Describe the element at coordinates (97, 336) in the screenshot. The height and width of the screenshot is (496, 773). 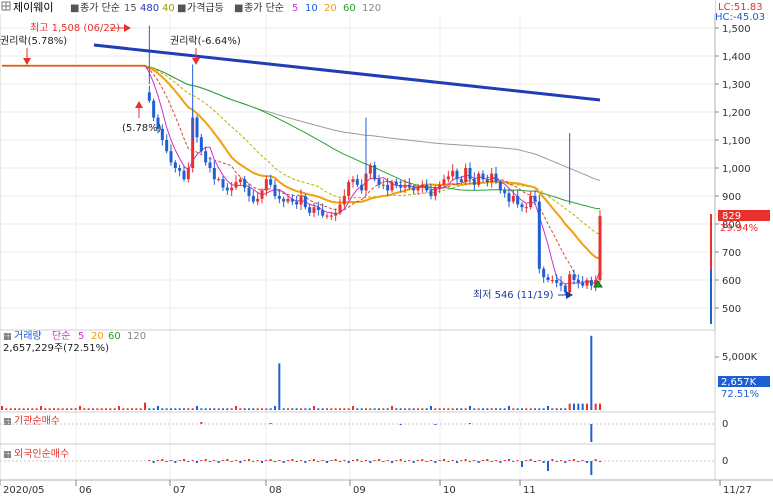
I see `volume-ma-20: 20` at that location.